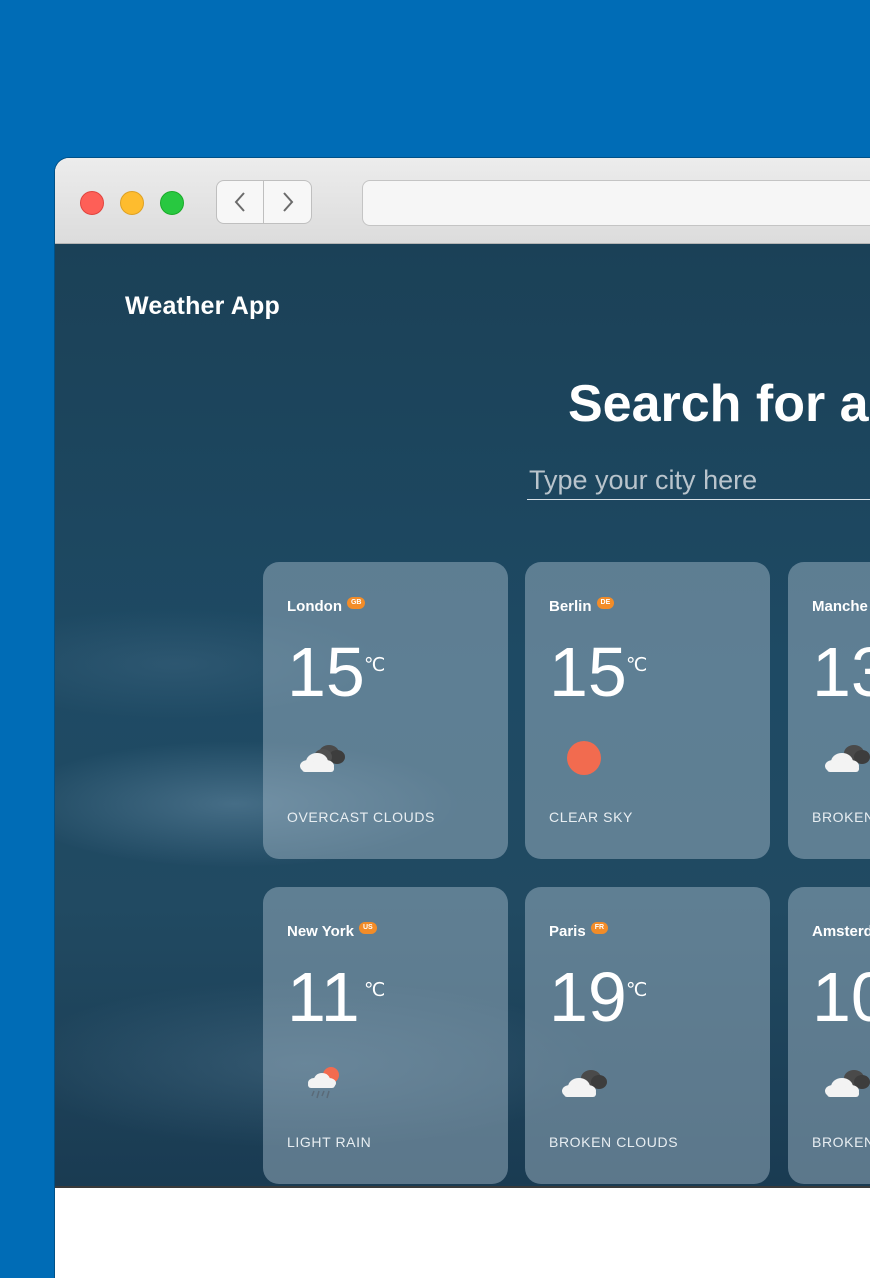  I want to click on weather-description: LIGHT RAIN, so click(329, 1142).